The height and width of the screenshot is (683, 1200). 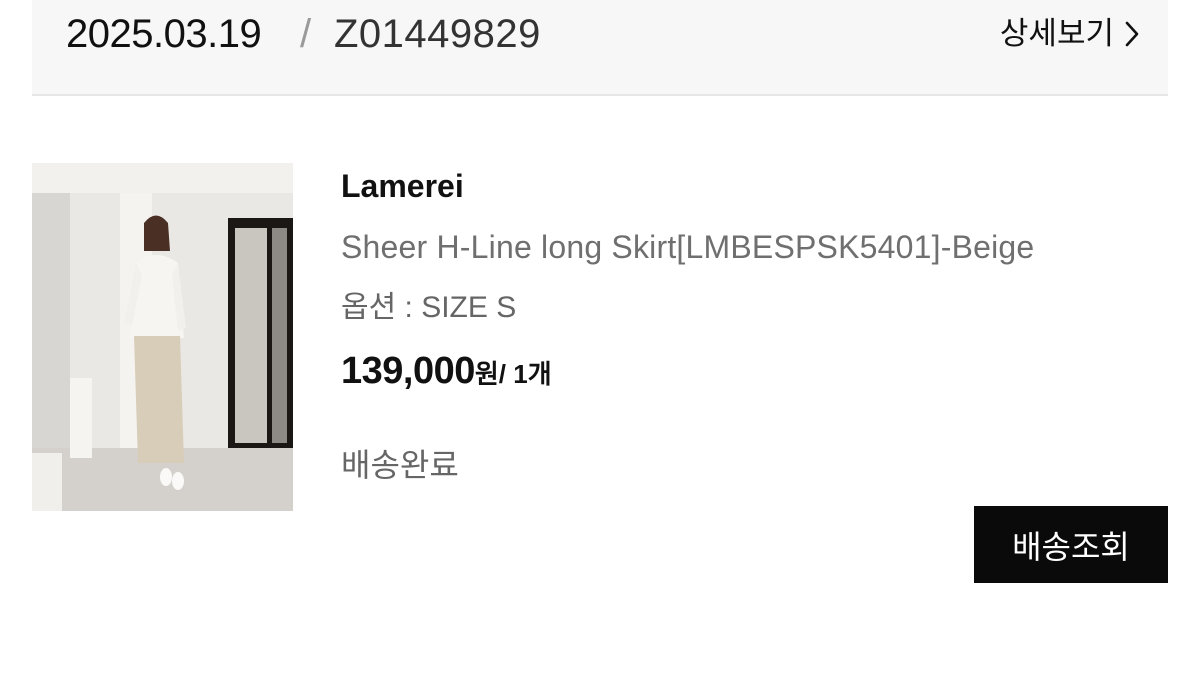 What do you see at coordinates (408, 371) in the screenshot?
I see `price-amount: 139,000` at bounding box center [408, 371].